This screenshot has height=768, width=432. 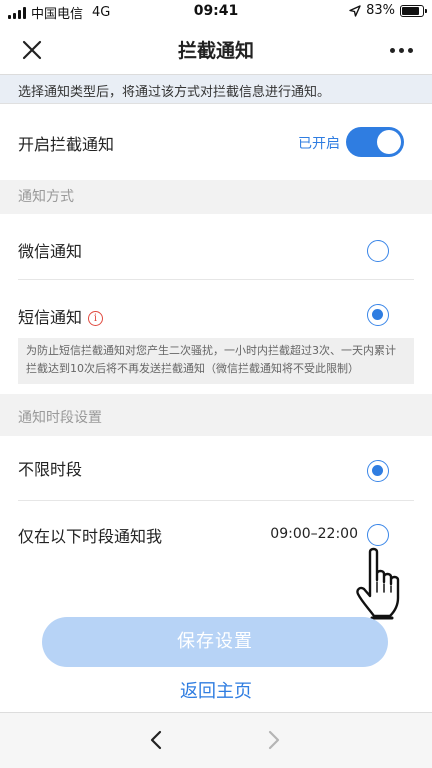 What do you see at coordinates (216, 12) in the screenshot?
I see `status-bar: 中国电信 4G 09:41 83%` at bounding box center [216, 12].